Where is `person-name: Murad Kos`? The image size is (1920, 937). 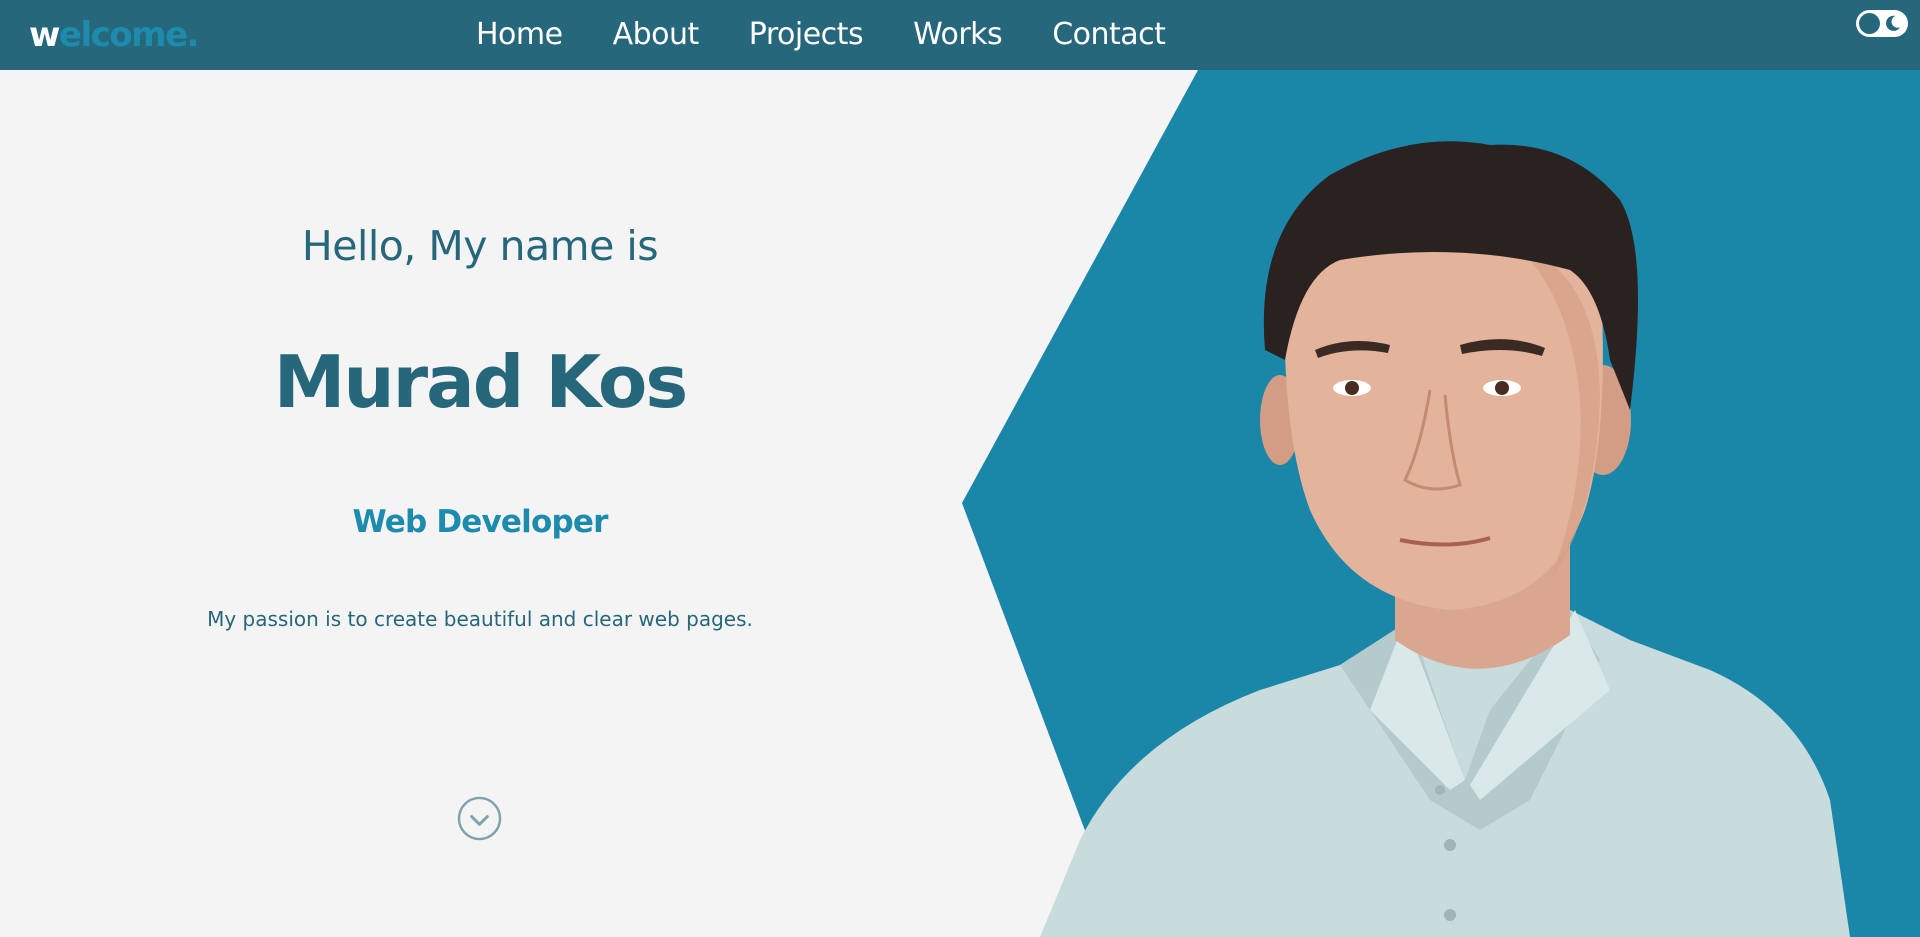
person-name: Murad Kos is located at coordinates (480, 382).